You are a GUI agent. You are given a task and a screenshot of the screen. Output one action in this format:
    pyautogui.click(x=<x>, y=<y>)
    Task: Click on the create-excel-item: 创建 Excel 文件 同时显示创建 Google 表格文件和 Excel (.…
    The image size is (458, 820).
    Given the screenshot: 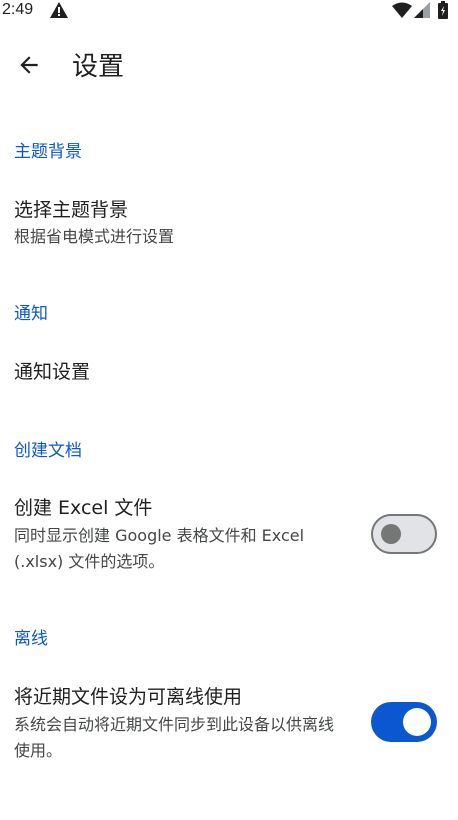 What is the action you would take?
    pyautogui.click(x=229, y=538)
    